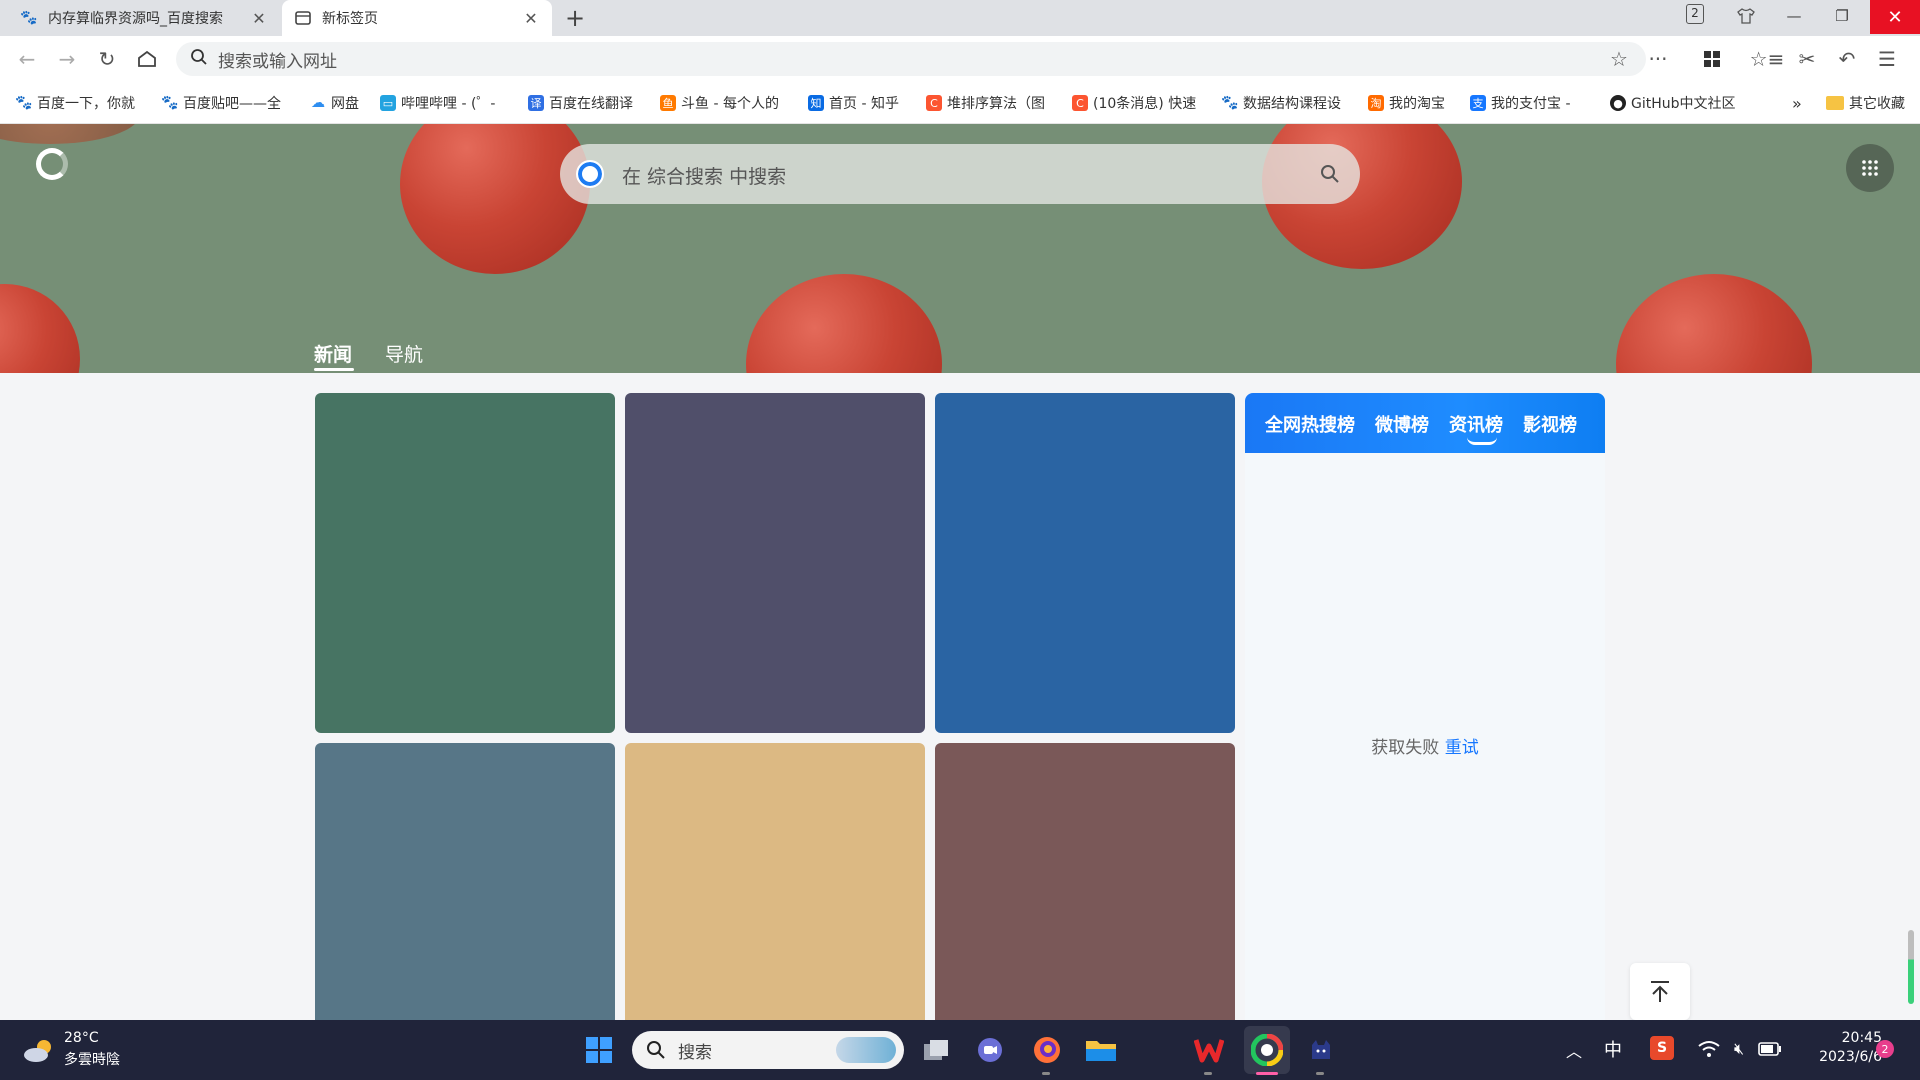 This screenshot has height=1080, width=1920. What do you see at coordinates (991, 103) in the screenshot?
I see `bookmark-item: C 堆排序算法（图` at bounding box center [991, 103].